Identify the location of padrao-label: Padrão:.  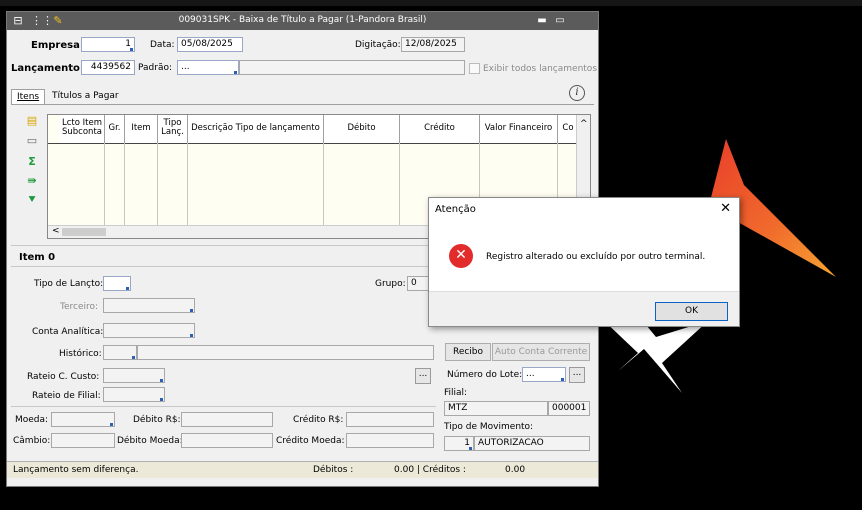
(155, 68).